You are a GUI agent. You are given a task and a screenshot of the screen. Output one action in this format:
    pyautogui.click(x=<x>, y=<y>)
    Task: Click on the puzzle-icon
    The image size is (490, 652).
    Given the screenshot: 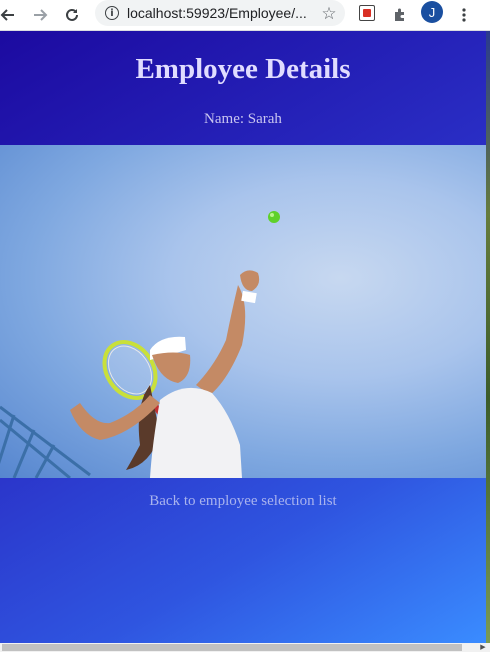 What is the action you would take?
    pyautogui.click(x=400, y=15)
    